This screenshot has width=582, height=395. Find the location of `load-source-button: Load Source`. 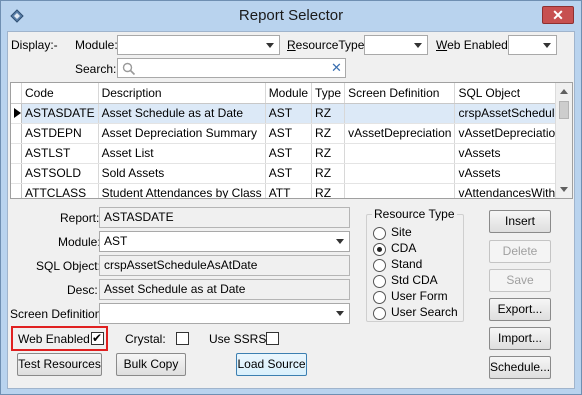

load-source-button: Load Source is located at coordinates (271, 364).